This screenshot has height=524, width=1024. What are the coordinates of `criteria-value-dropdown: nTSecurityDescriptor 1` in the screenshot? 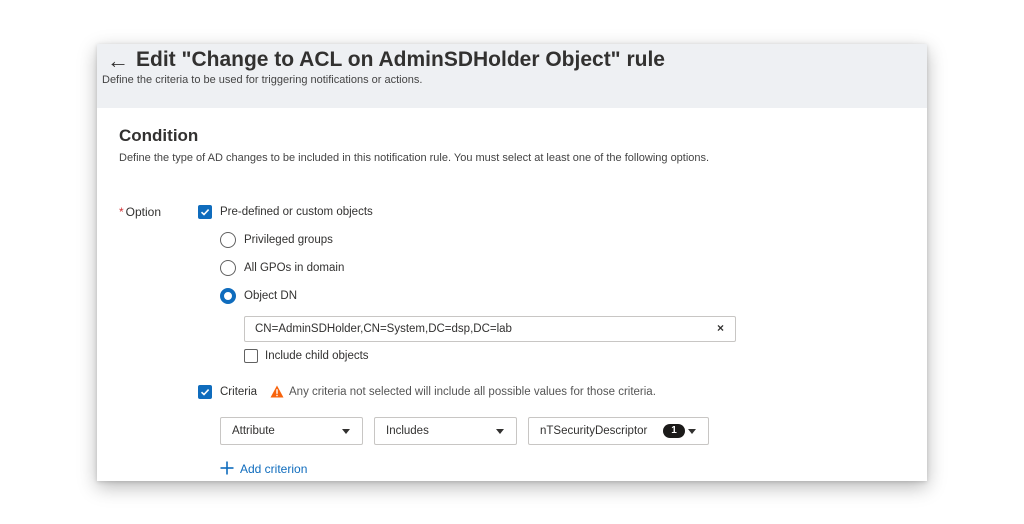 It's located at (618, 431).